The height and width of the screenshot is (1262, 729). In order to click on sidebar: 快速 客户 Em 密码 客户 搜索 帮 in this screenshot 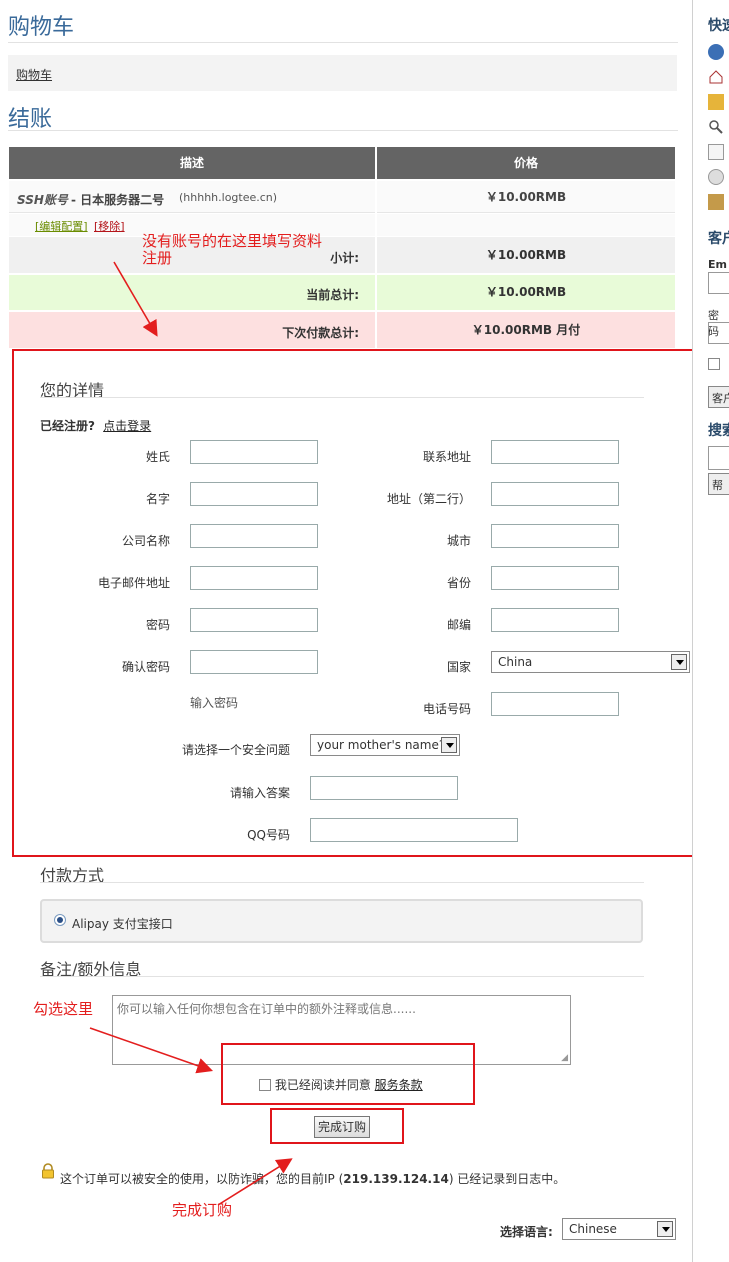, I will do `click(711, 631)`.